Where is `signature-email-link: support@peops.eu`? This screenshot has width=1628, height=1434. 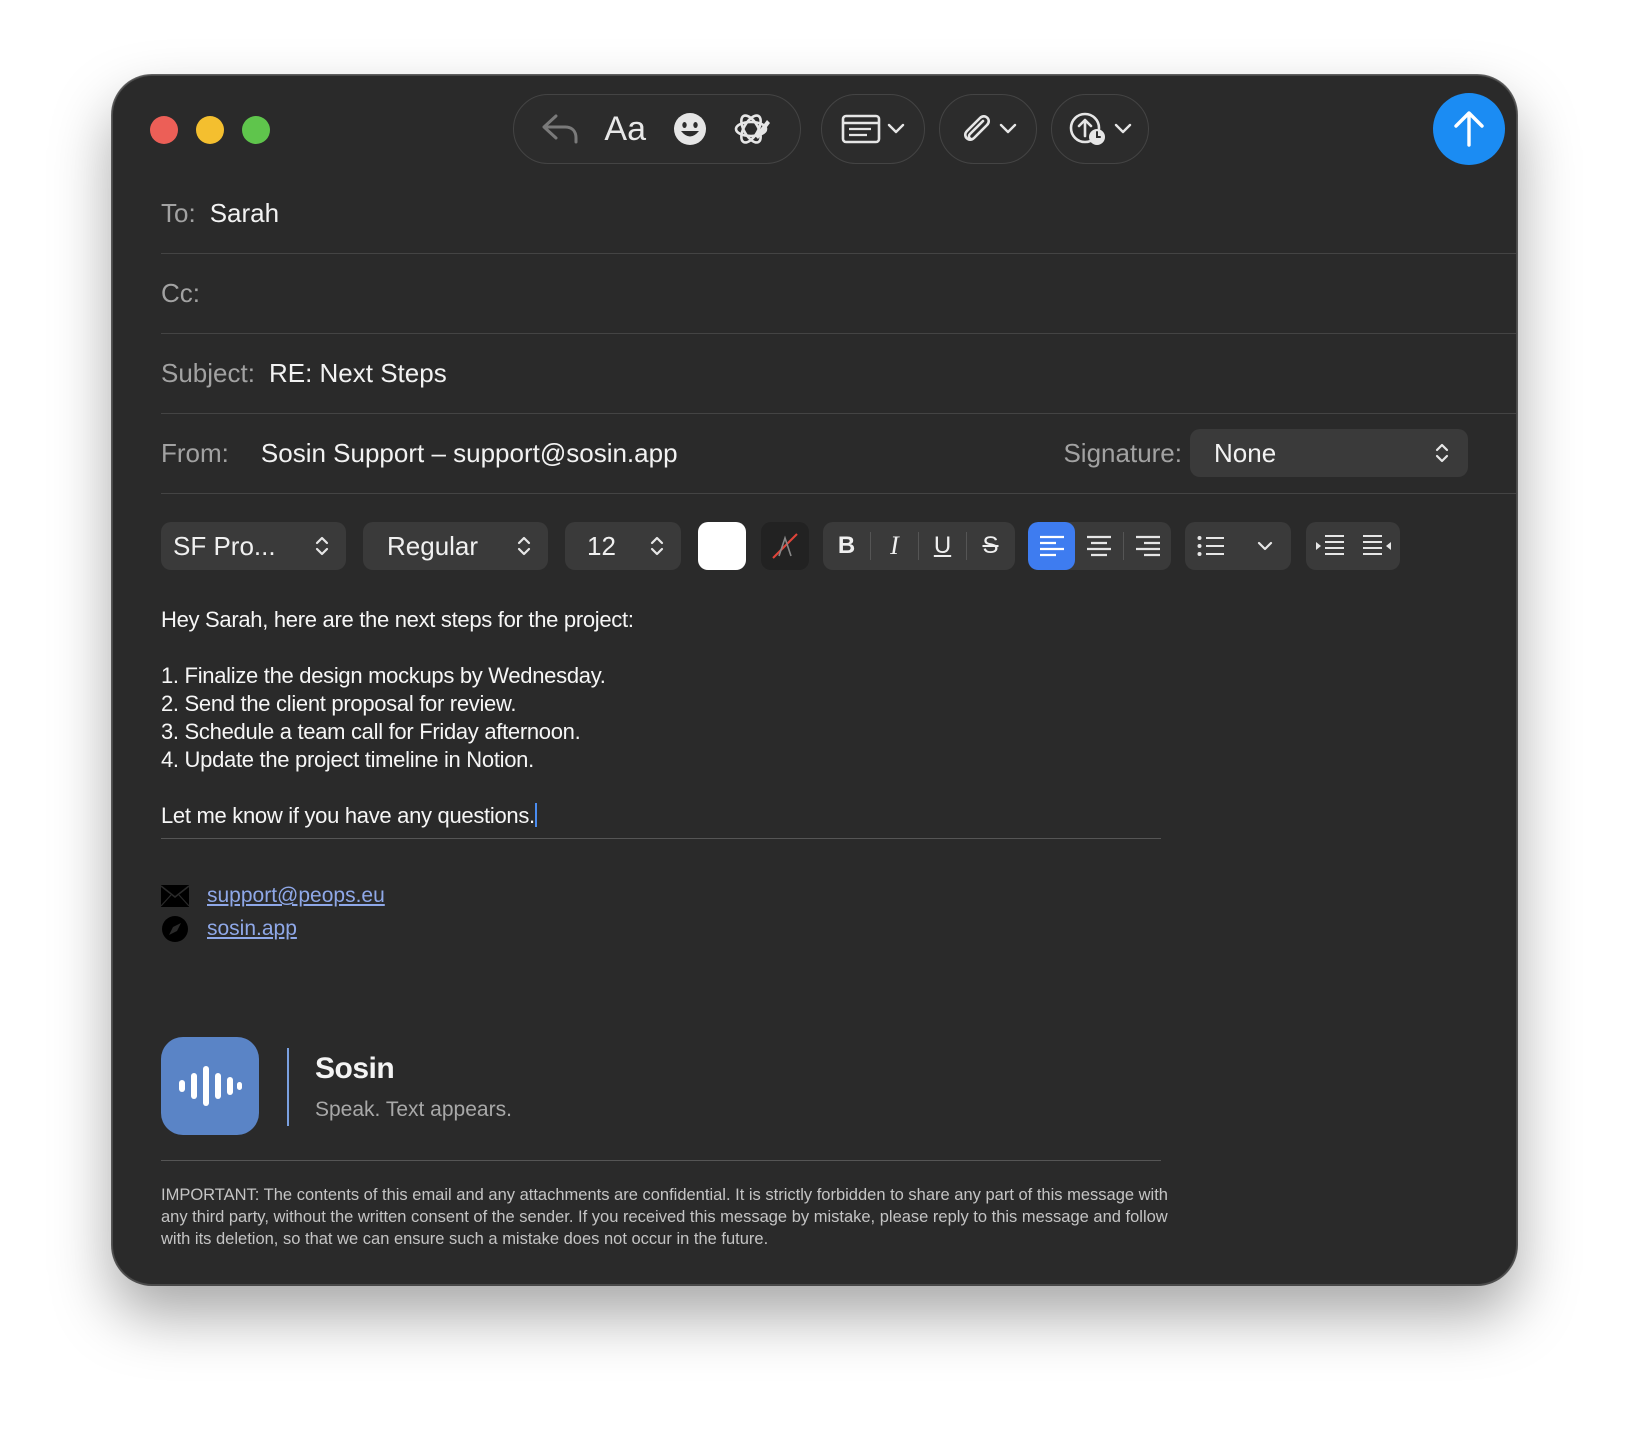 signature-email-link: support@peops.eu is located at coordinates (296, 896).